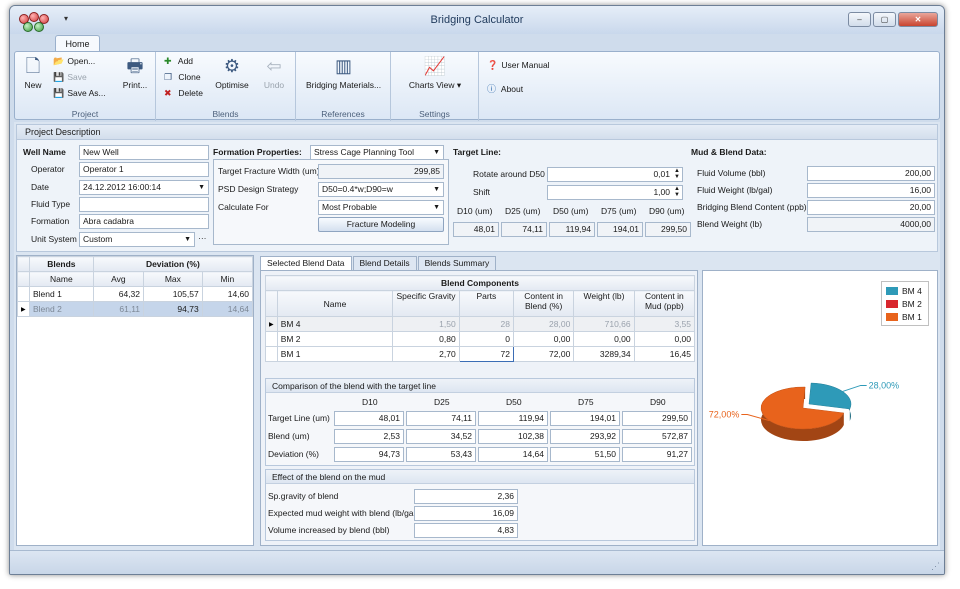 The width and height of the screenshot is (960, 589). I want to click on deviation-group-header: Deviation (%), so click(173, 264).